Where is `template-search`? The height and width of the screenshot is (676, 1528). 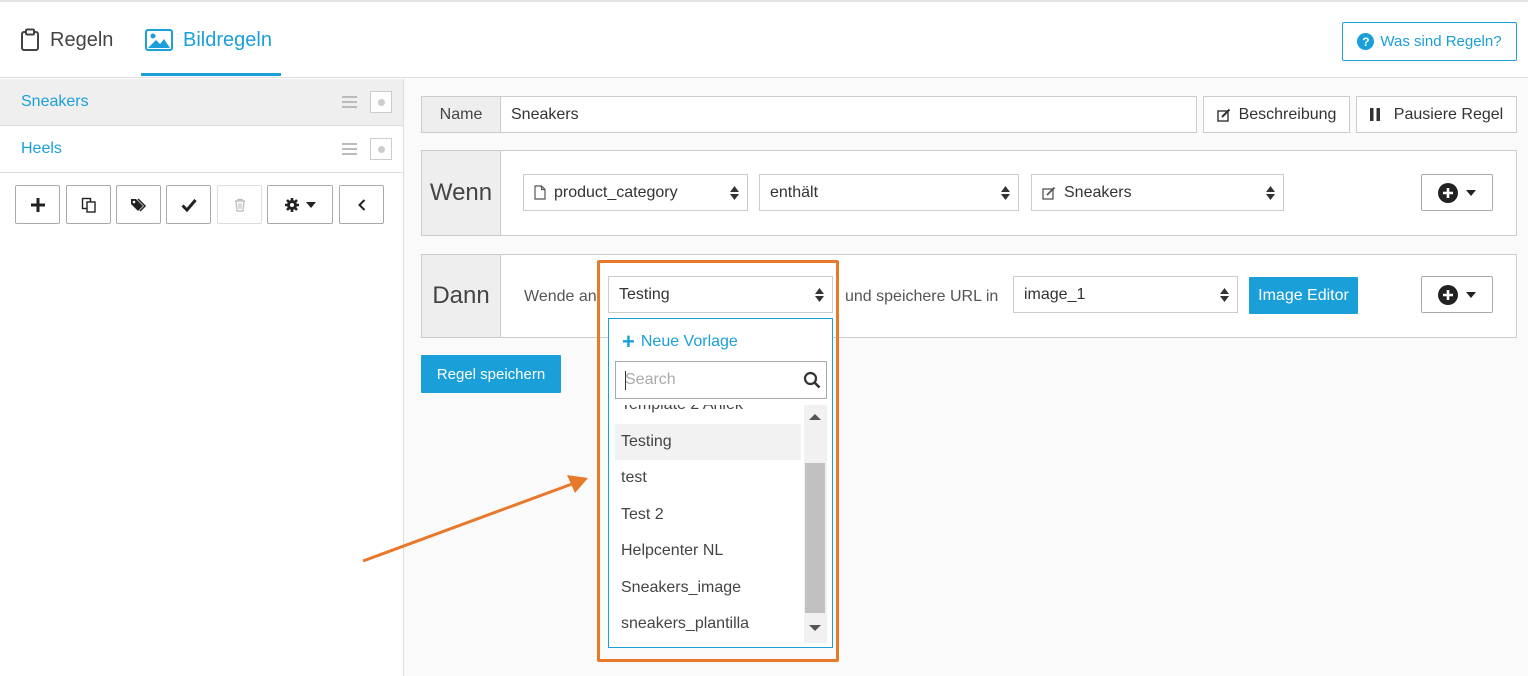 template-search is located at coordinates (721, 380).